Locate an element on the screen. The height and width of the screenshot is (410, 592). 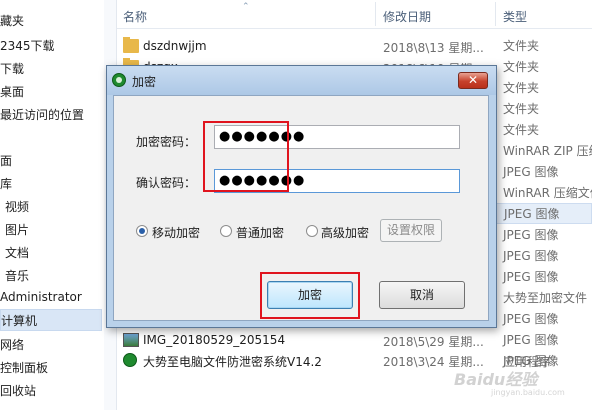
file-name: dszdnwjjm is located at coordinates (175, 46).